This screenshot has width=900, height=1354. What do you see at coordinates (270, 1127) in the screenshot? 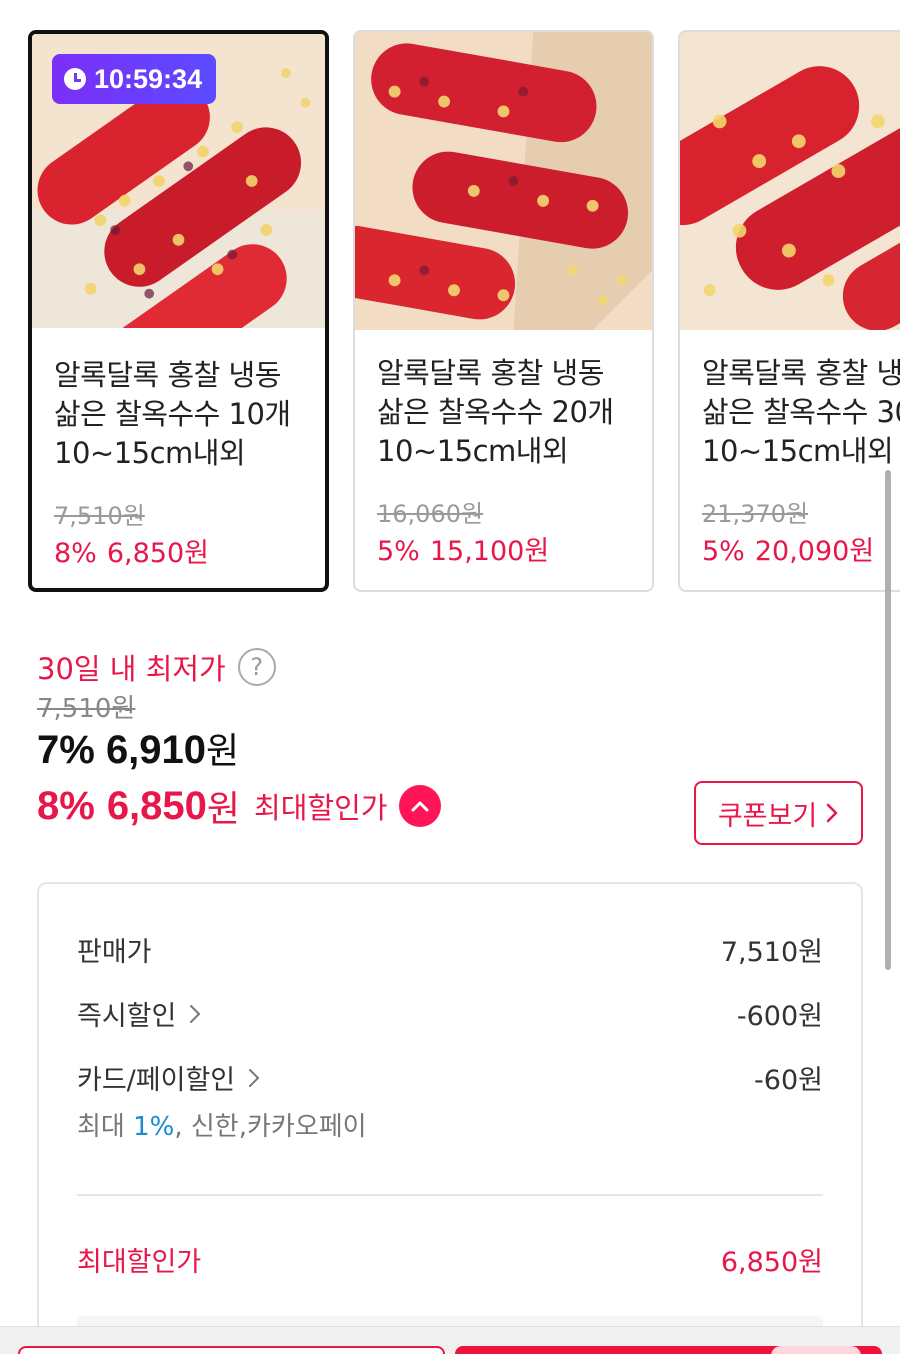
I see `card-detail-suffix: , 신한,카카오페이` at bounding box center [270, 1127].